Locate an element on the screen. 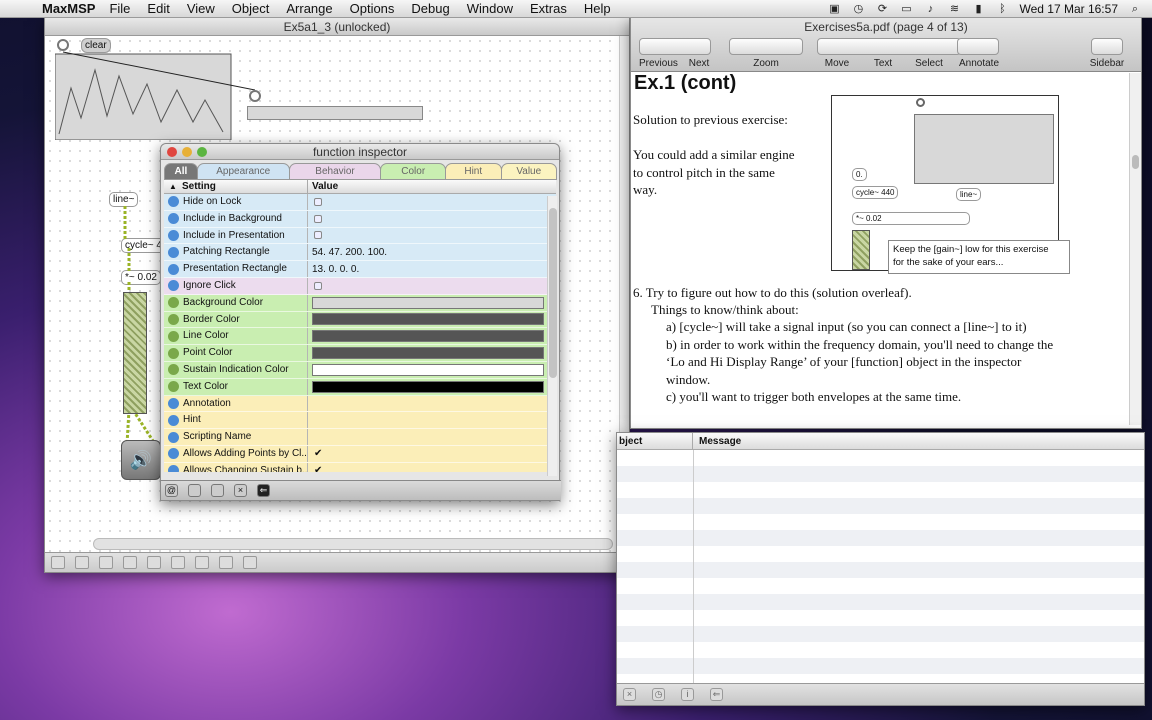 The height and width of the screenshot is (720, 1152). setting-value: 13. 0. 0. 0. is located at coordinates (432, 269).